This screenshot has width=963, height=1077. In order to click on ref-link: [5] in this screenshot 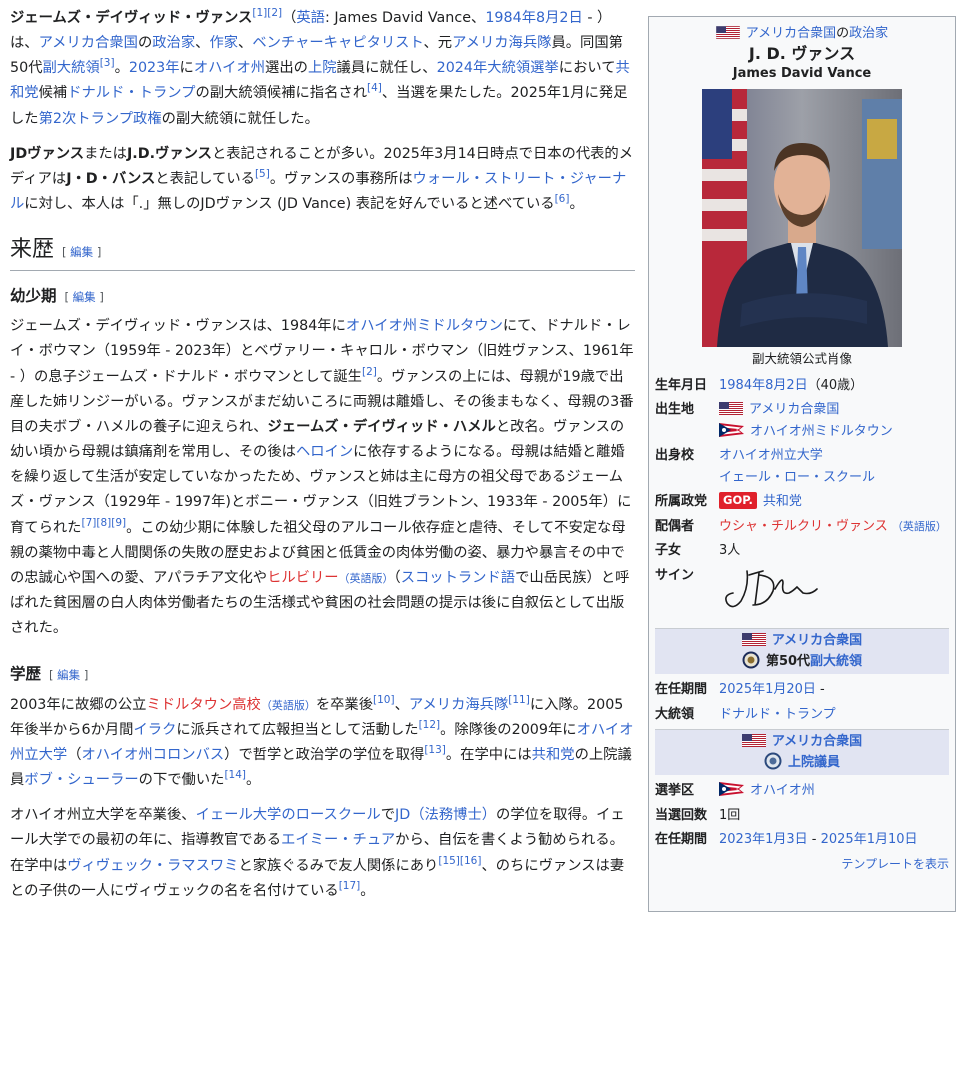, I will do `click(262, 174)`.